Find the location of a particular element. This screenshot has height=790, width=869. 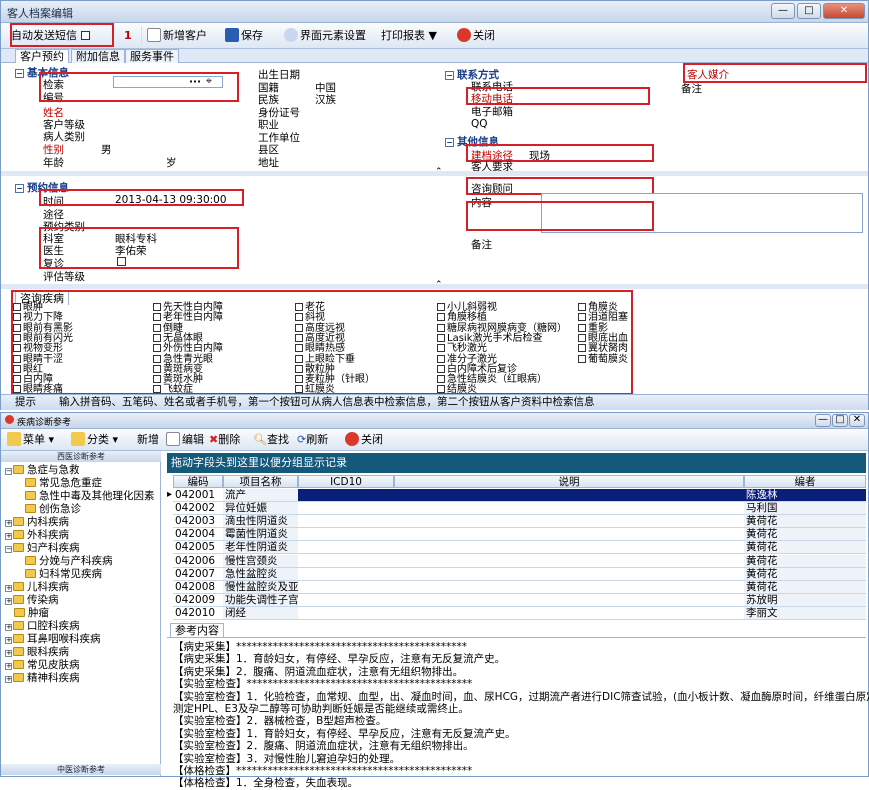

maximize-button-2: □ is located at coordinates (840, 420).